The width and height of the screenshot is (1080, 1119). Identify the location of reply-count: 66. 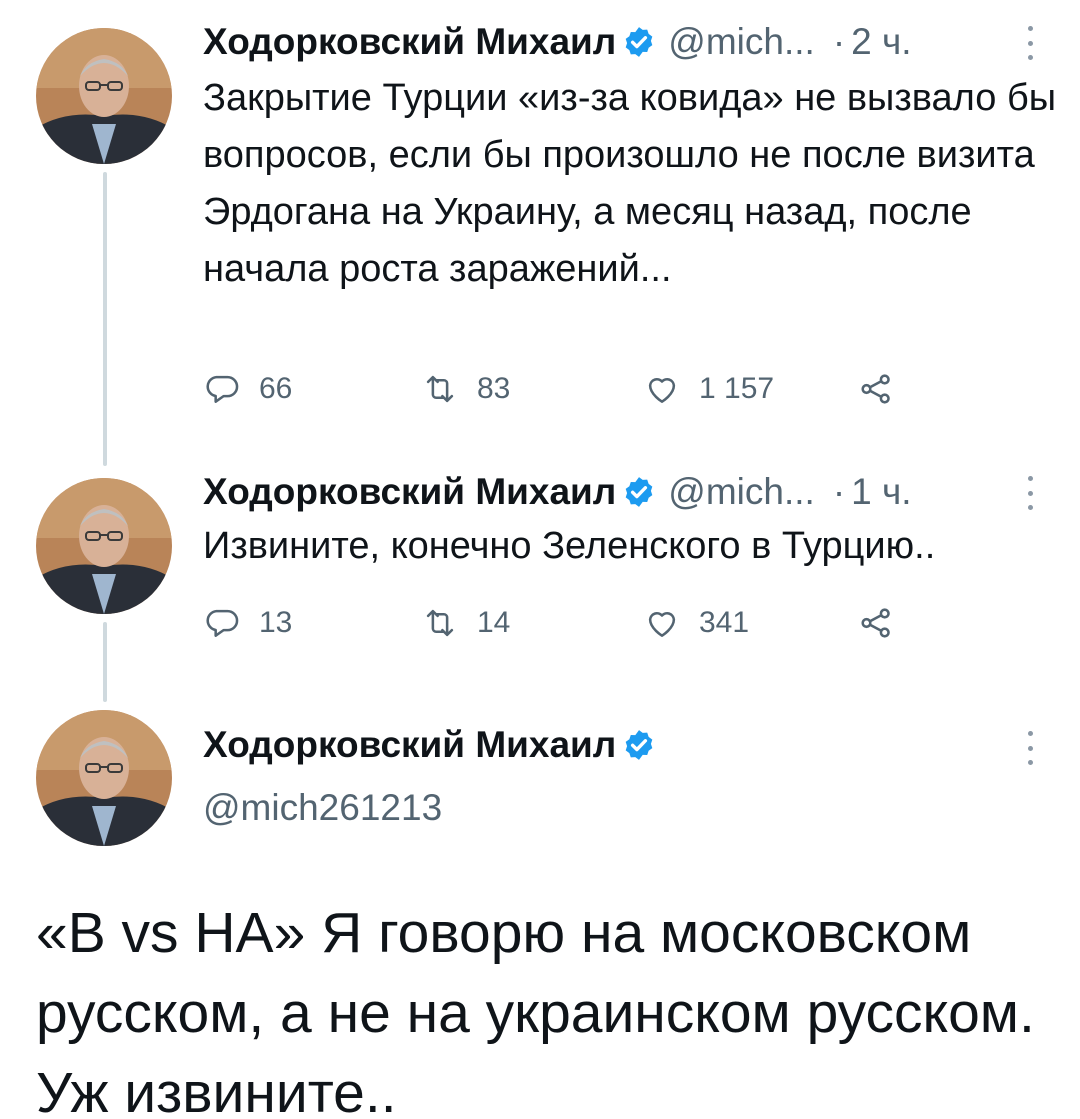
(276, 388).